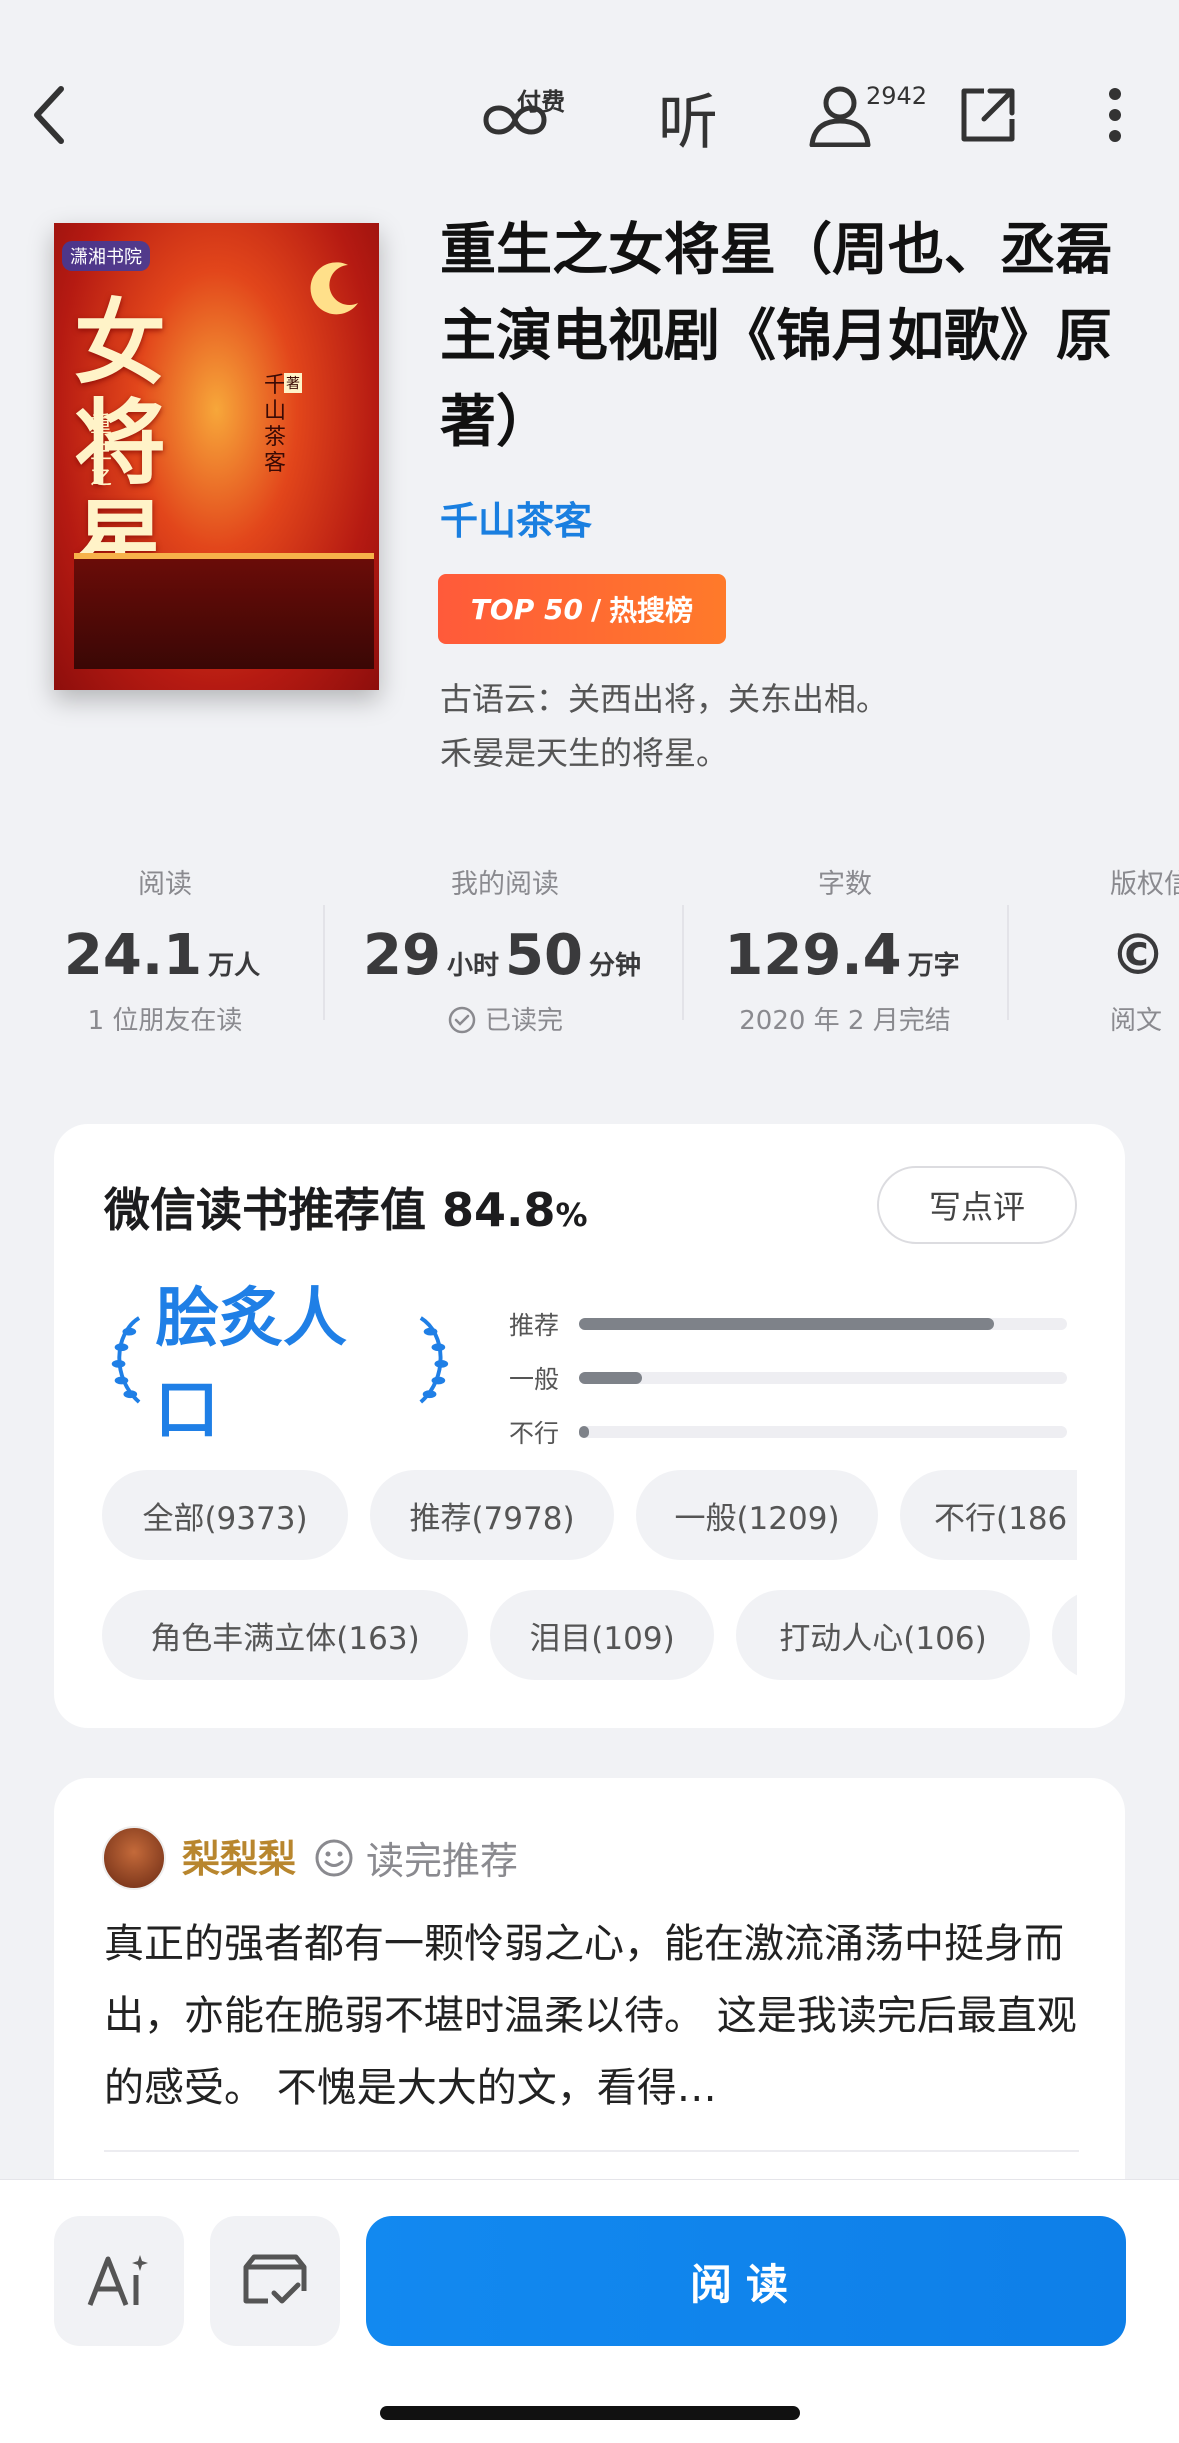 The height and width of the screenshot is (2443, 1179). I want to click on bar-bad: 不行, so click(788, 1432).